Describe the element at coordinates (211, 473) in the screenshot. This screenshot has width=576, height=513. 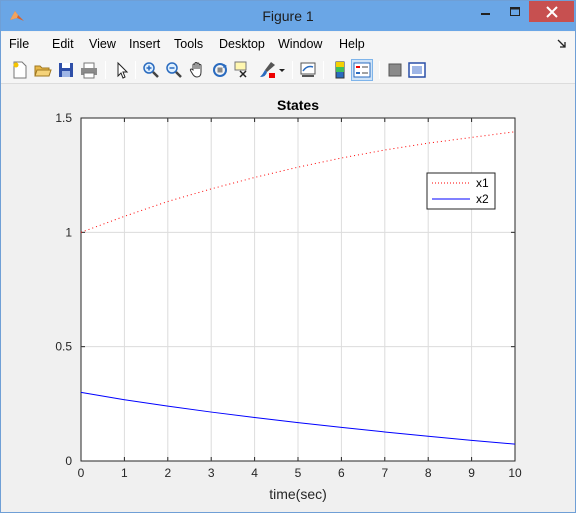
I see `x-tick-label: 3` at that location.